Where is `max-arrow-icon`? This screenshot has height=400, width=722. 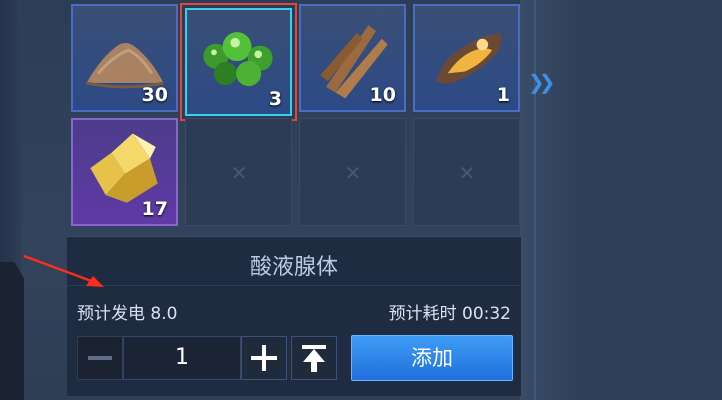
max-arrow-icon is located at coordinates (314, 358).